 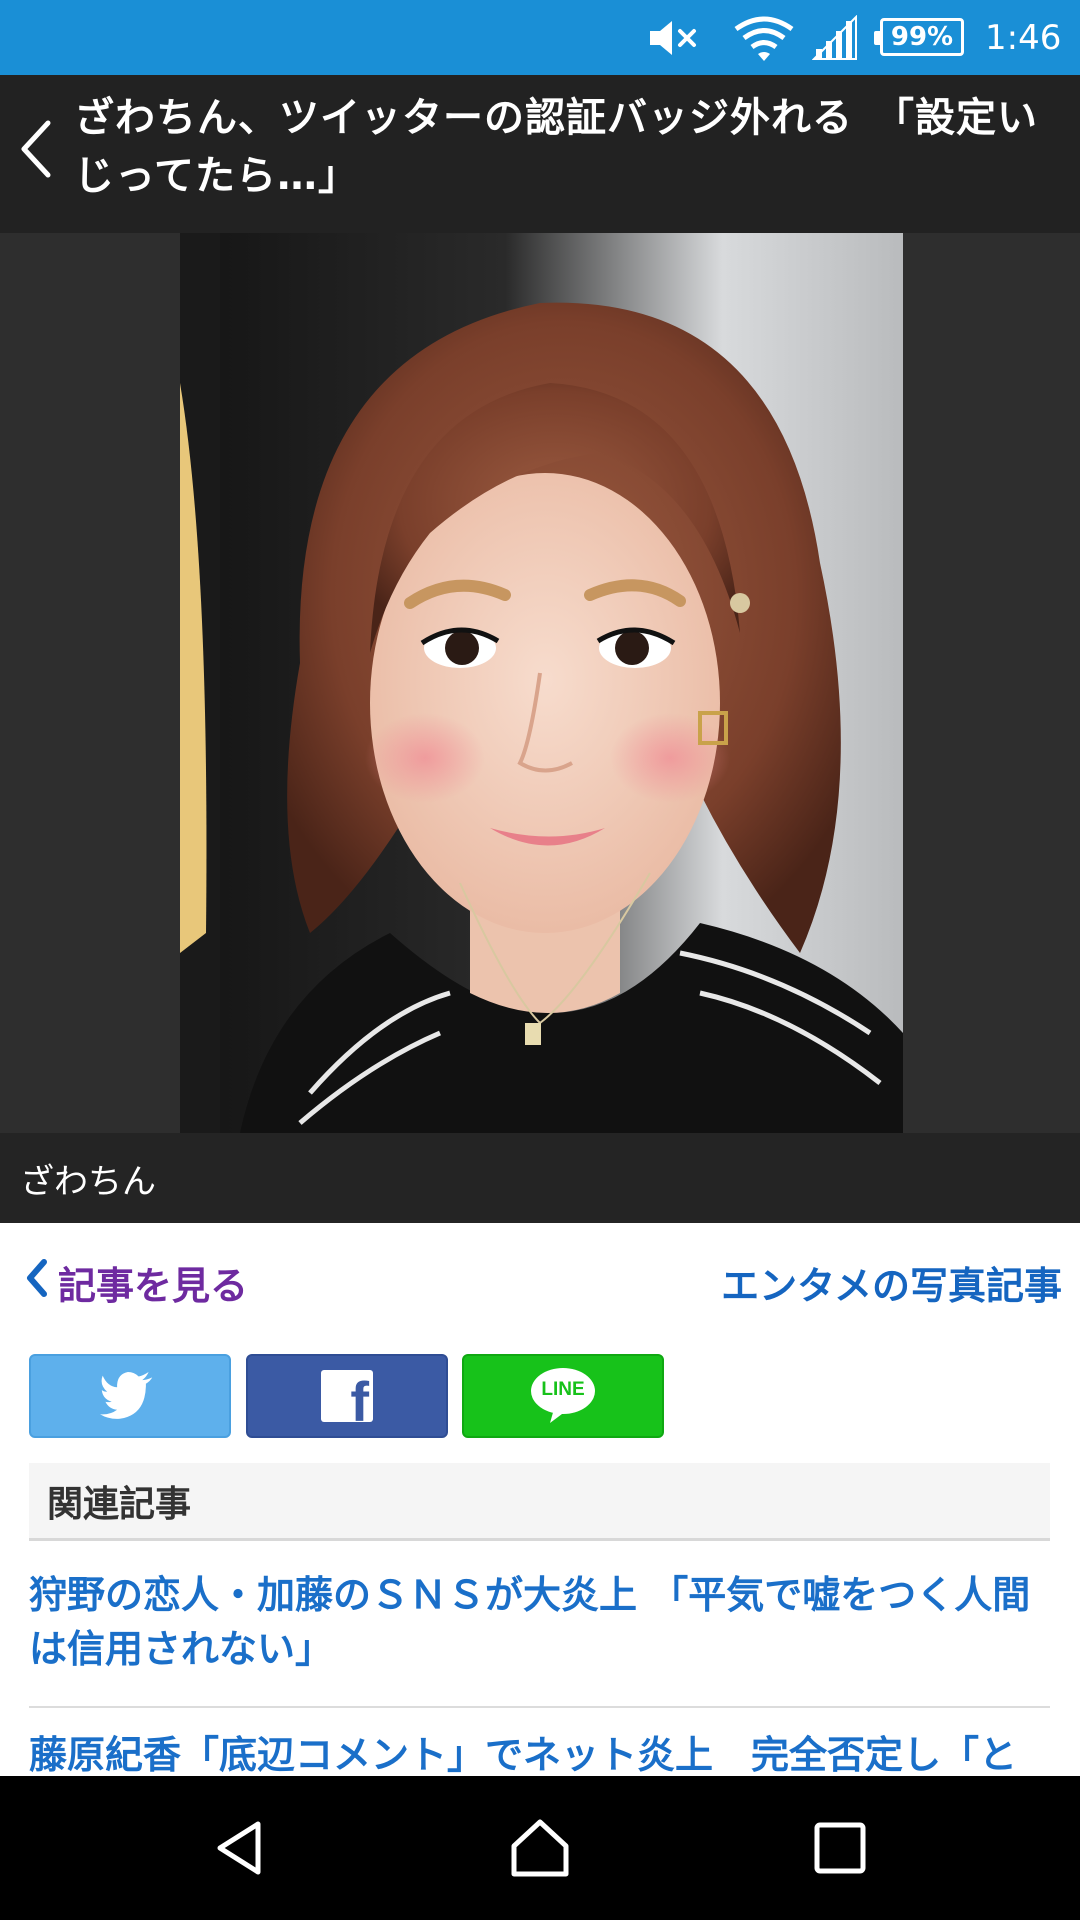 I want to click on facebook-share-button: f, so click(x=347, y=1396).